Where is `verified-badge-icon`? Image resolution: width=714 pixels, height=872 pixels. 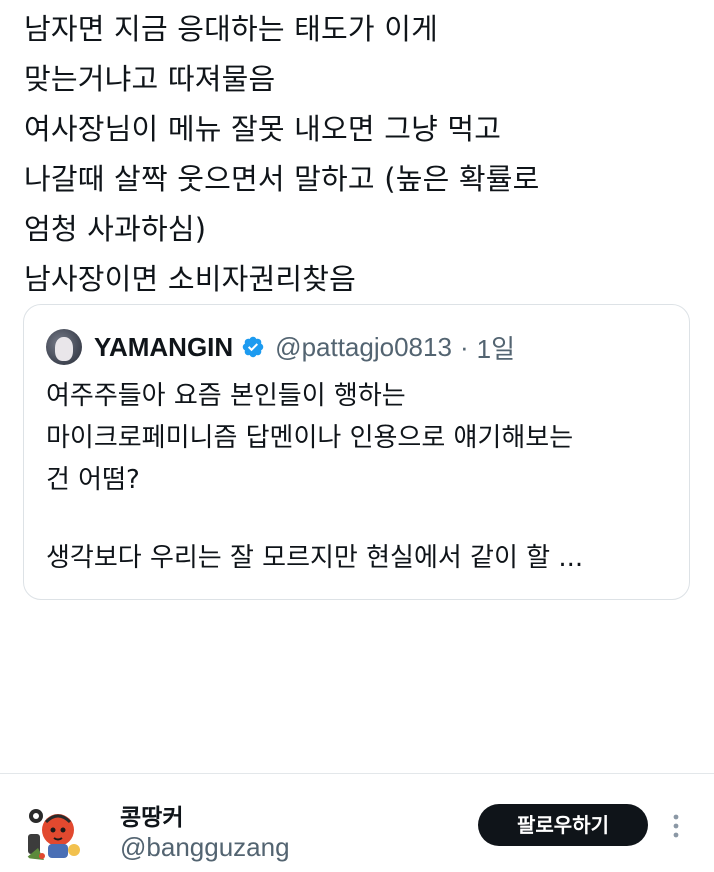
verified-badge-icon is located at coordinates (253, 347).